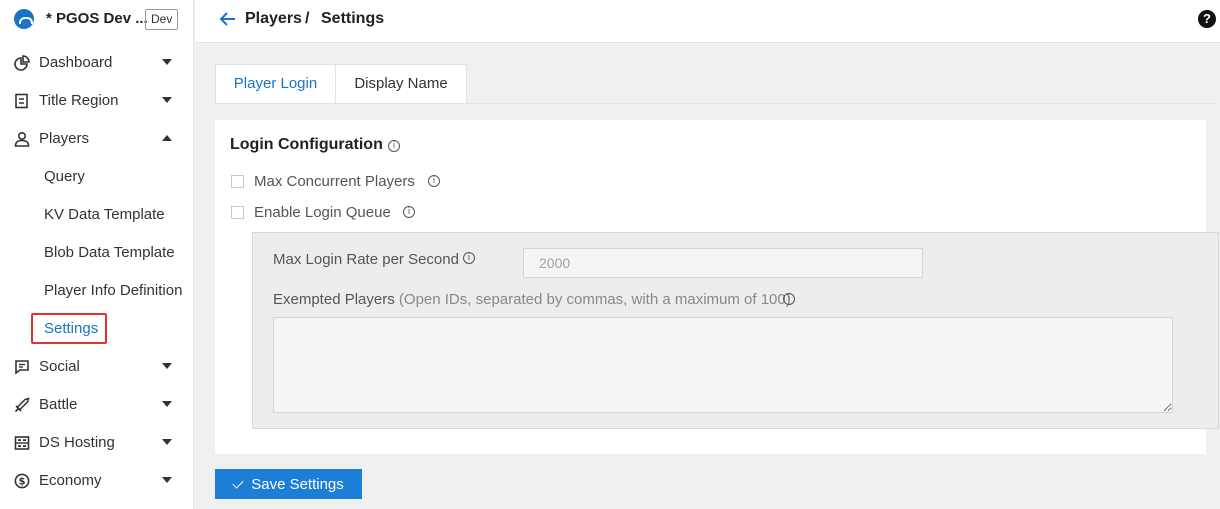 Image resolution: width=1220 pixels, height=509 pixels. What do you see at coordinates (79, 100) in the screenshot?
I see `sidebar-item-label: Title Region` at bounding box center [79, 100].